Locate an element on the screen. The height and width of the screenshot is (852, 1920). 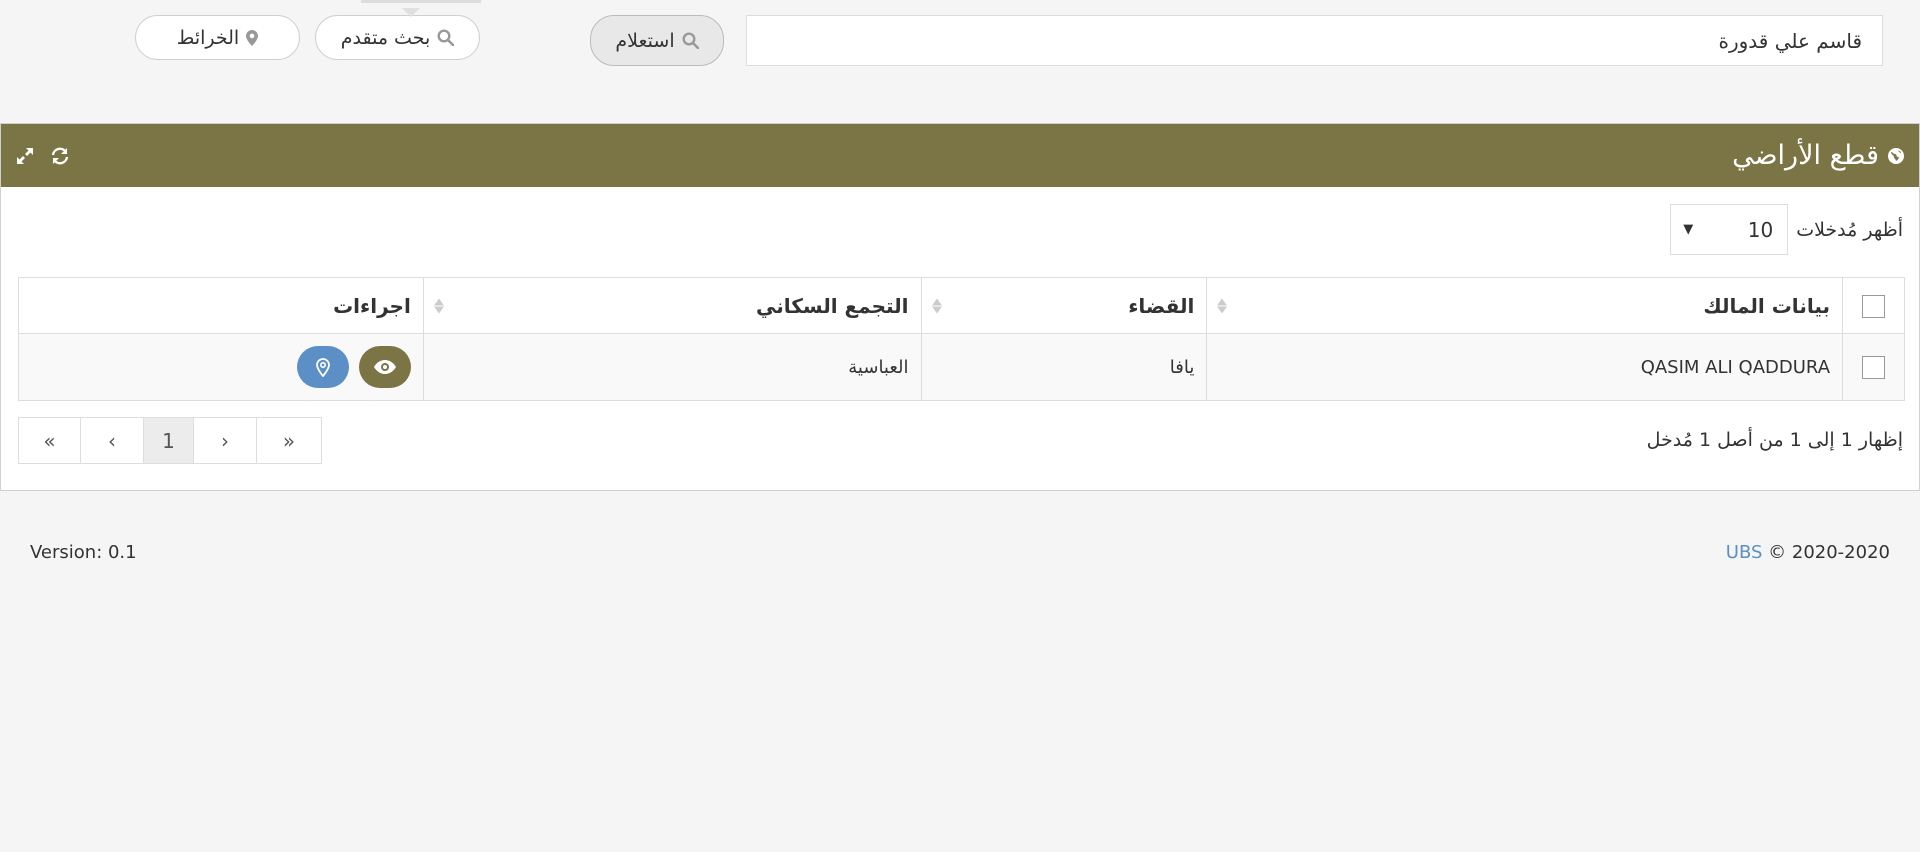
select-all-checkbox is located at coordinates (1873, 306).